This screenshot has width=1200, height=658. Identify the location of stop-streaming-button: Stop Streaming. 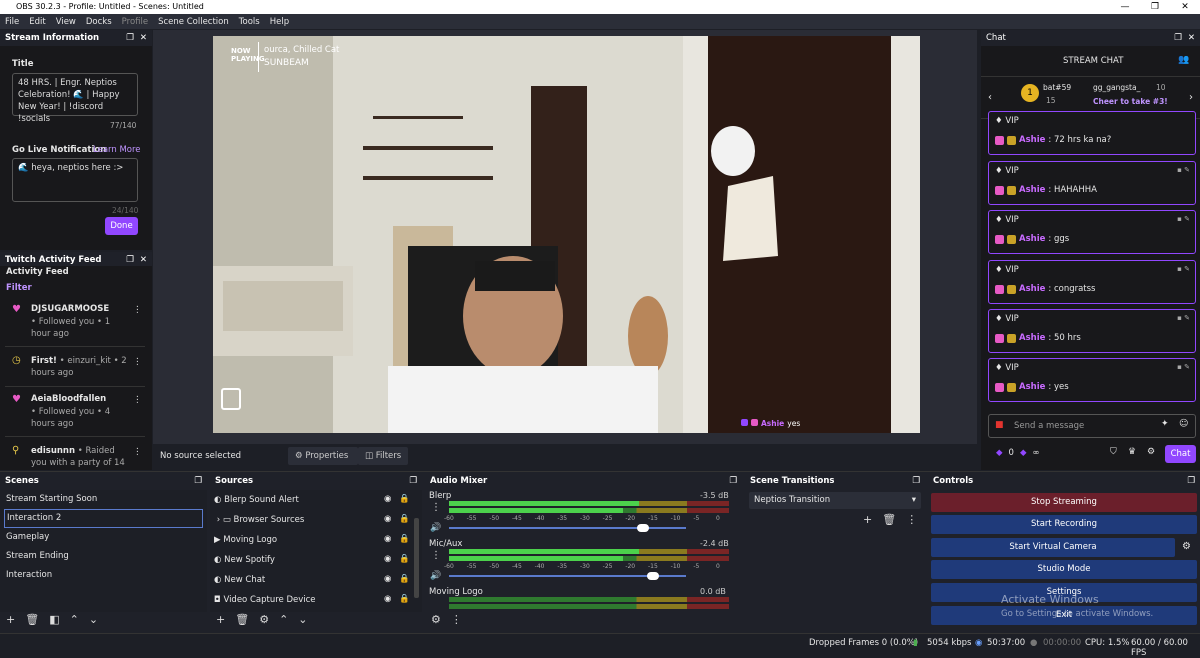
(1064, 502).